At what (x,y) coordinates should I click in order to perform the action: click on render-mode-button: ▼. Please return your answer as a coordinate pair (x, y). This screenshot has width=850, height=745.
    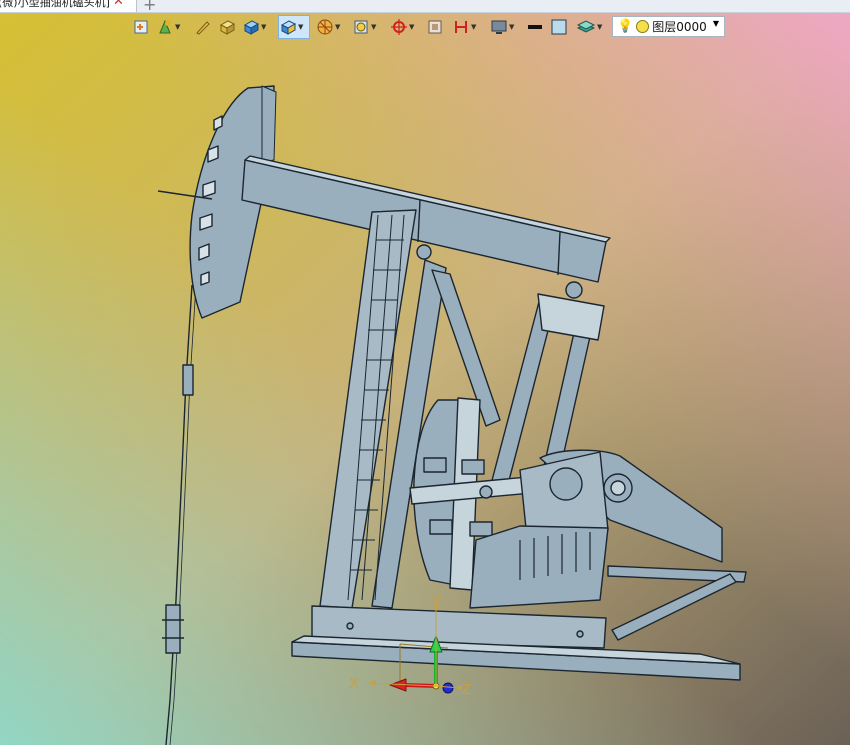
    Looking at the image, I should click on (328, 27).